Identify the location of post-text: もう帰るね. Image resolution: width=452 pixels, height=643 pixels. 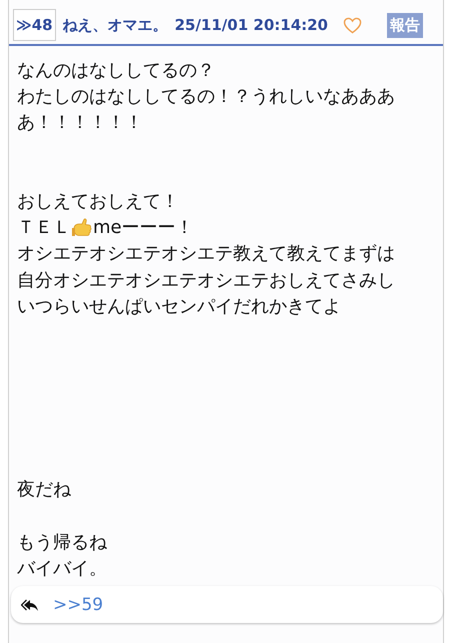
(62, 542).